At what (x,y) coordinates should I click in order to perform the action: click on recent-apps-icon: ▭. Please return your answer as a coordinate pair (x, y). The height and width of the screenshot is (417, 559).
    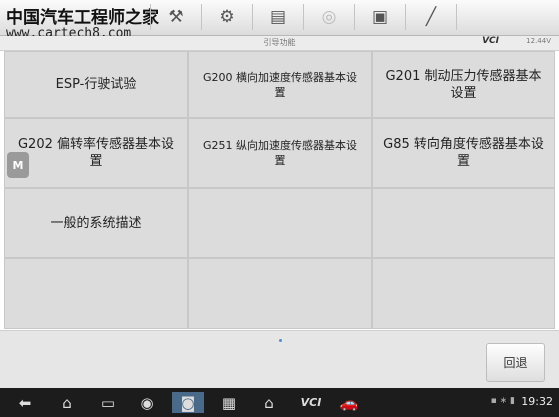
    Looking at the image, I should click on (108, 402).